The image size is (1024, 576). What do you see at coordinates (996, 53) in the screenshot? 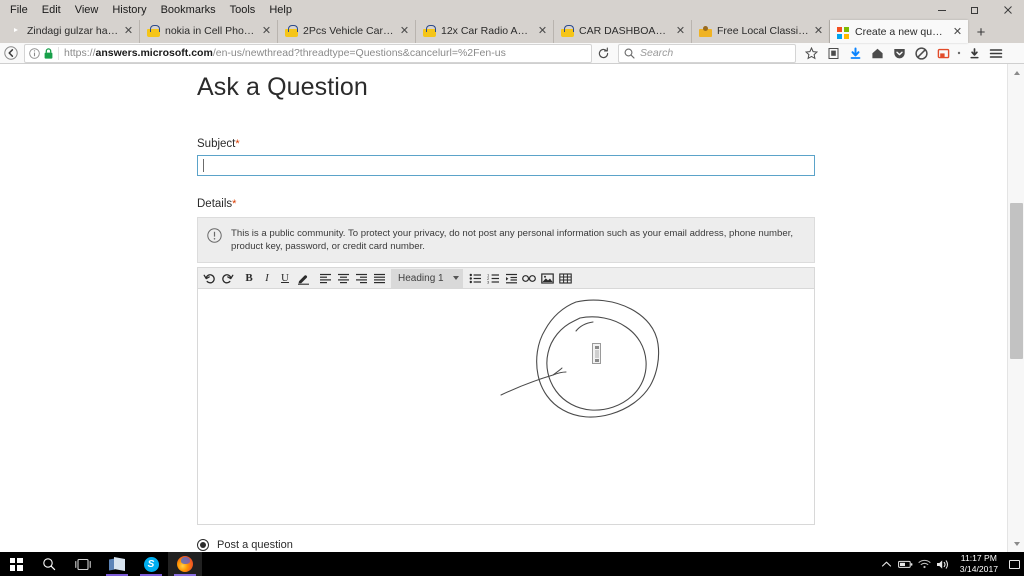
I see `menu-hamburger-icon` at bounding box center [996, 53].